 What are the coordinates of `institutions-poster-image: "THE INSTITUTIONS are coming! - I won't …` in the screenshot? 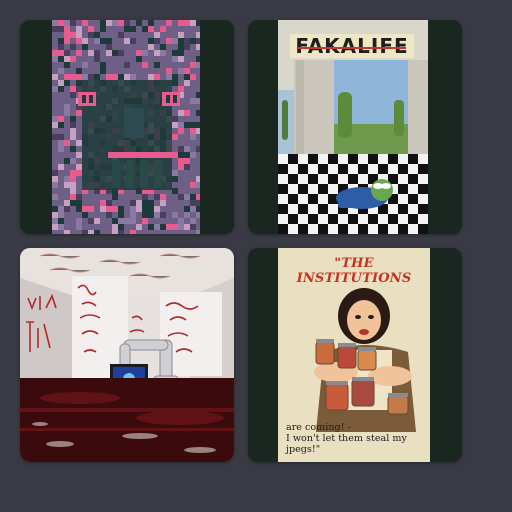 It's located at (354, 355).